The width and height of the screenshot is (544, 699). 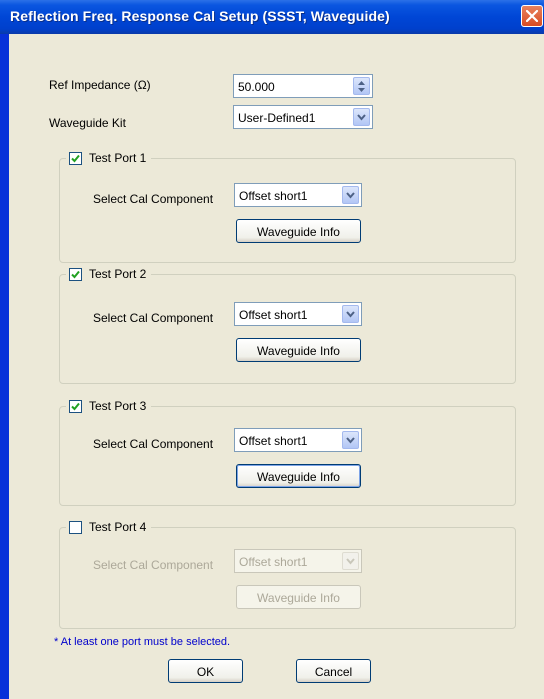 What do you see at coordinates (273, 196) in the screenshot?
I see `test-port-1-component-value: Offset short1` at bounding box center [273, 196].